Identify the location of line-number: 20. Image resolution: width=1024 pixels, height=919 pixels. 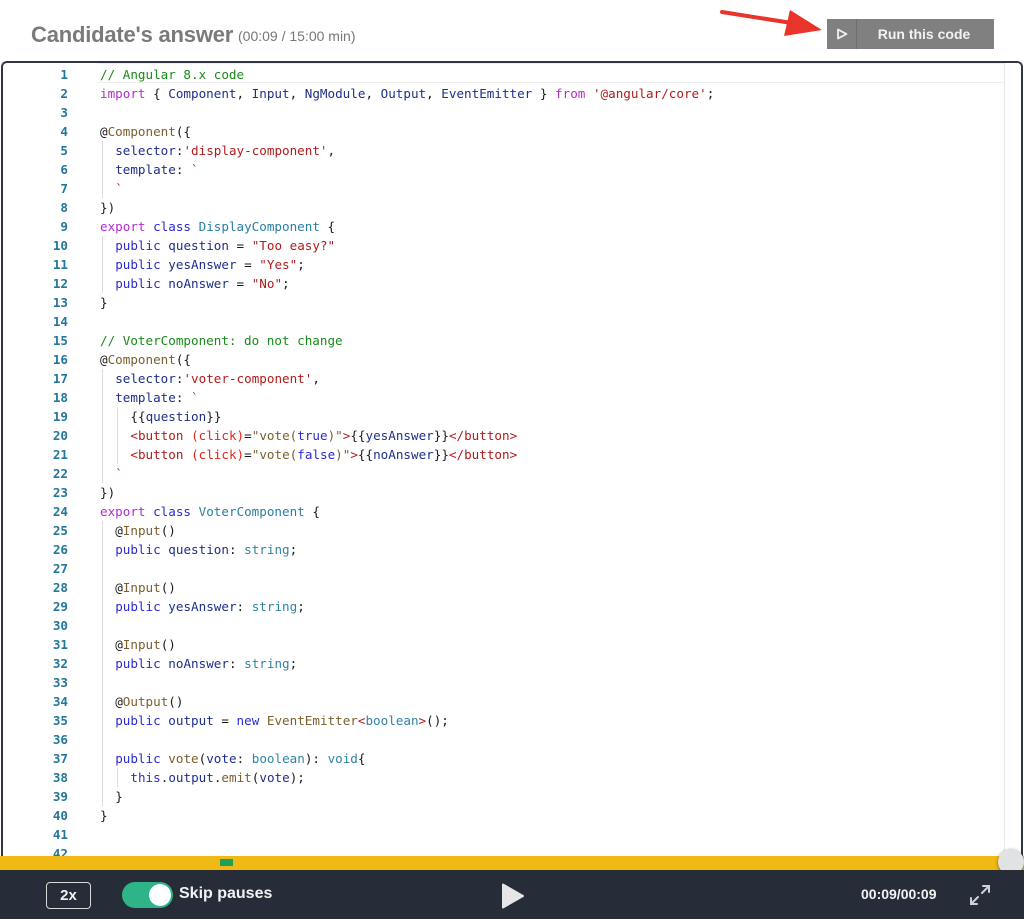
(60, 435).